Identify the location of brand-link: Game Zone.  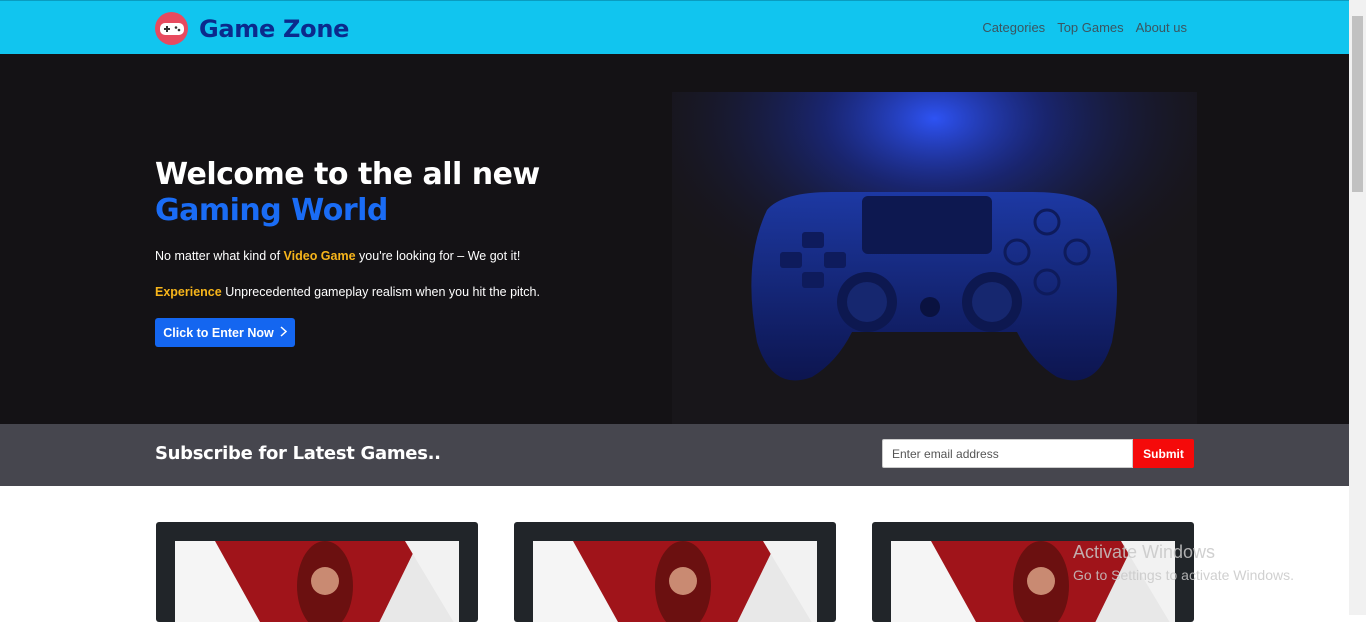
(252, 28).